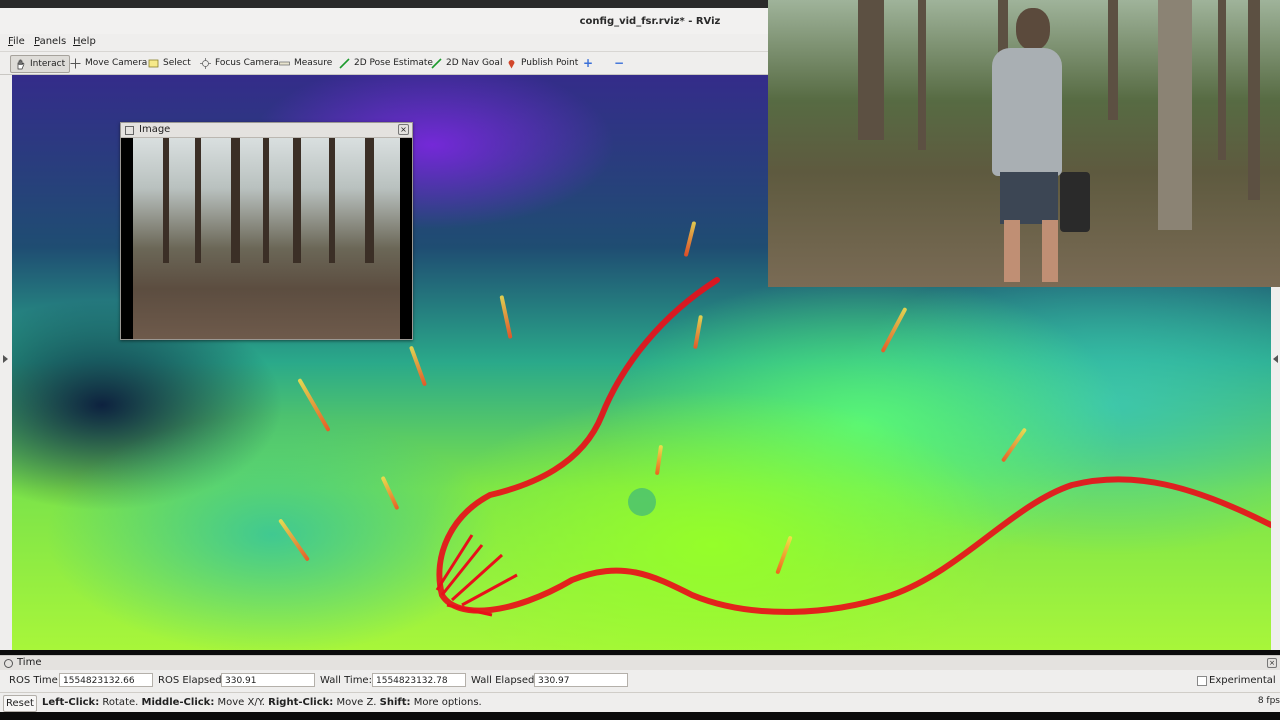  What do you see at coordinates (640, 662) in the screenshot?
I see `time-panel-header: Time ×` at bounding box center [640, 662].